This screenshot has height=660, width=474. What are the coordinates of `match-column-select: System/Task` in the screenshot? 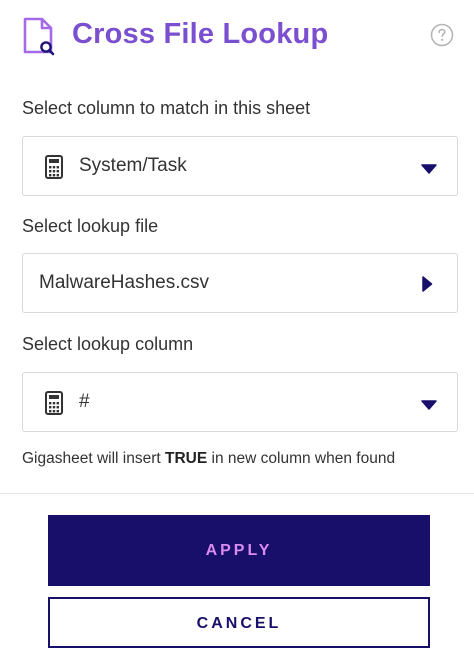 It's located at (240, 166).